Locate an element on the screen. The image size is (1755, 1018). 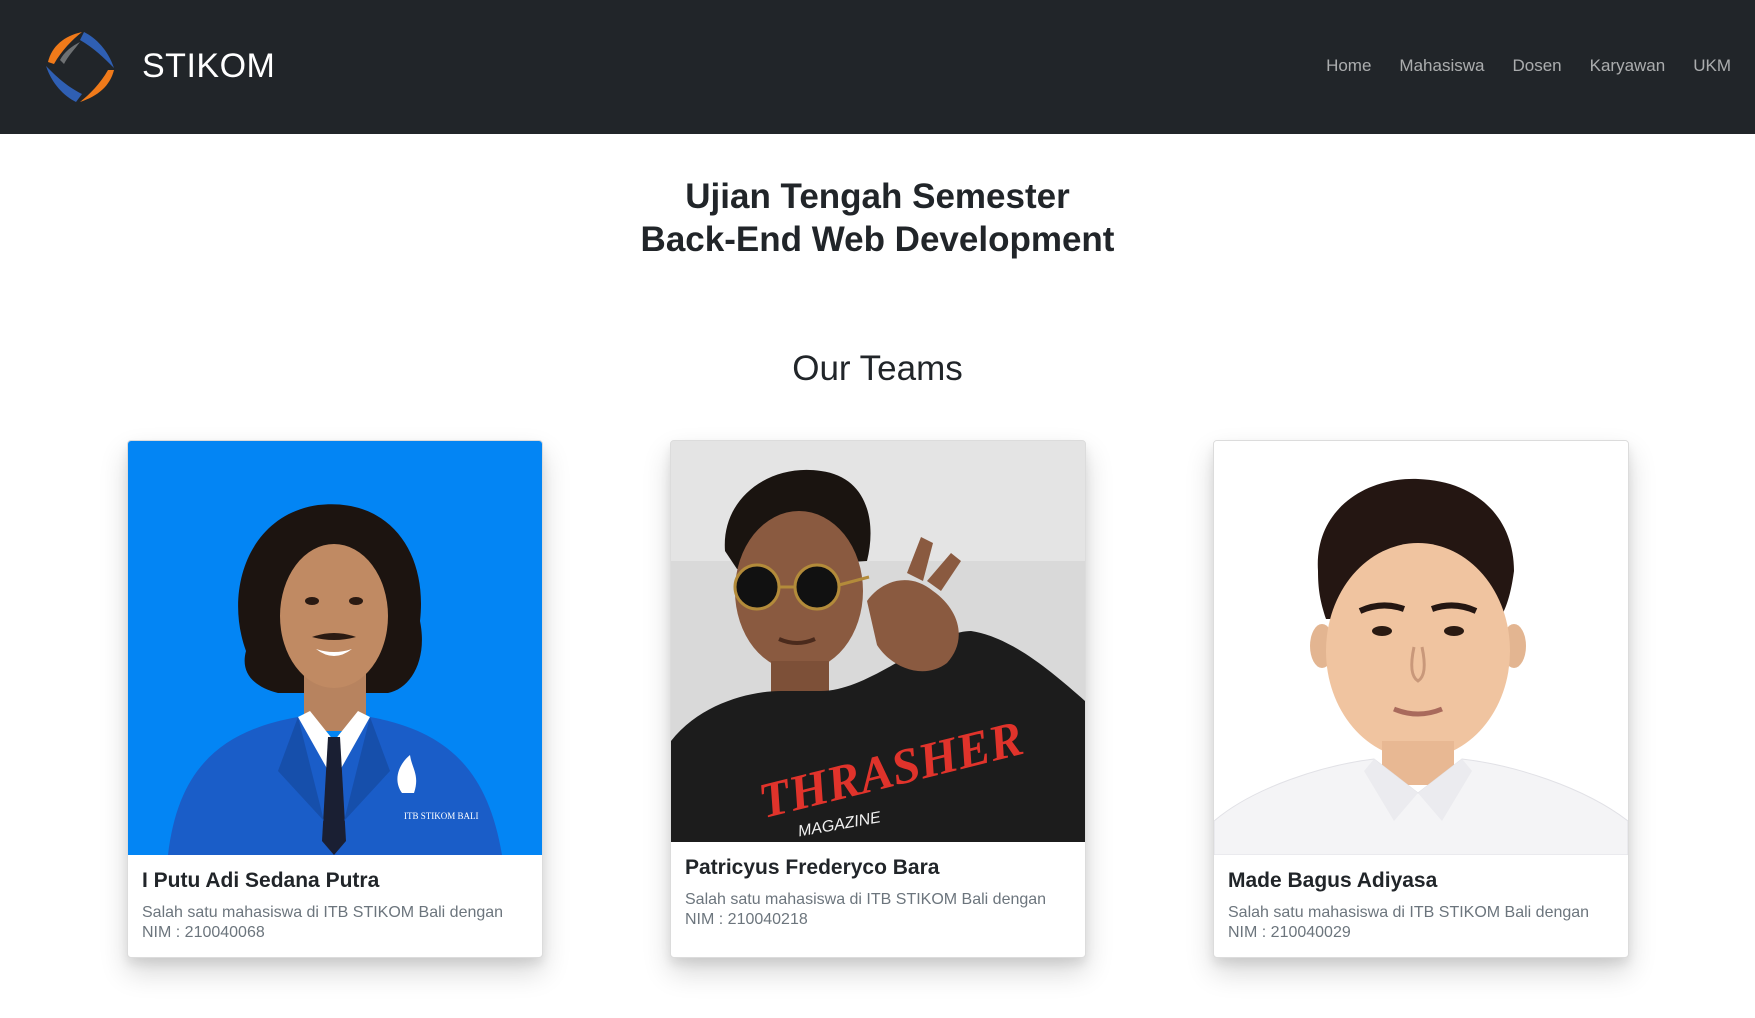
person-photo-1: ITB STIKOM BALI is located at coordinates (335, 648).